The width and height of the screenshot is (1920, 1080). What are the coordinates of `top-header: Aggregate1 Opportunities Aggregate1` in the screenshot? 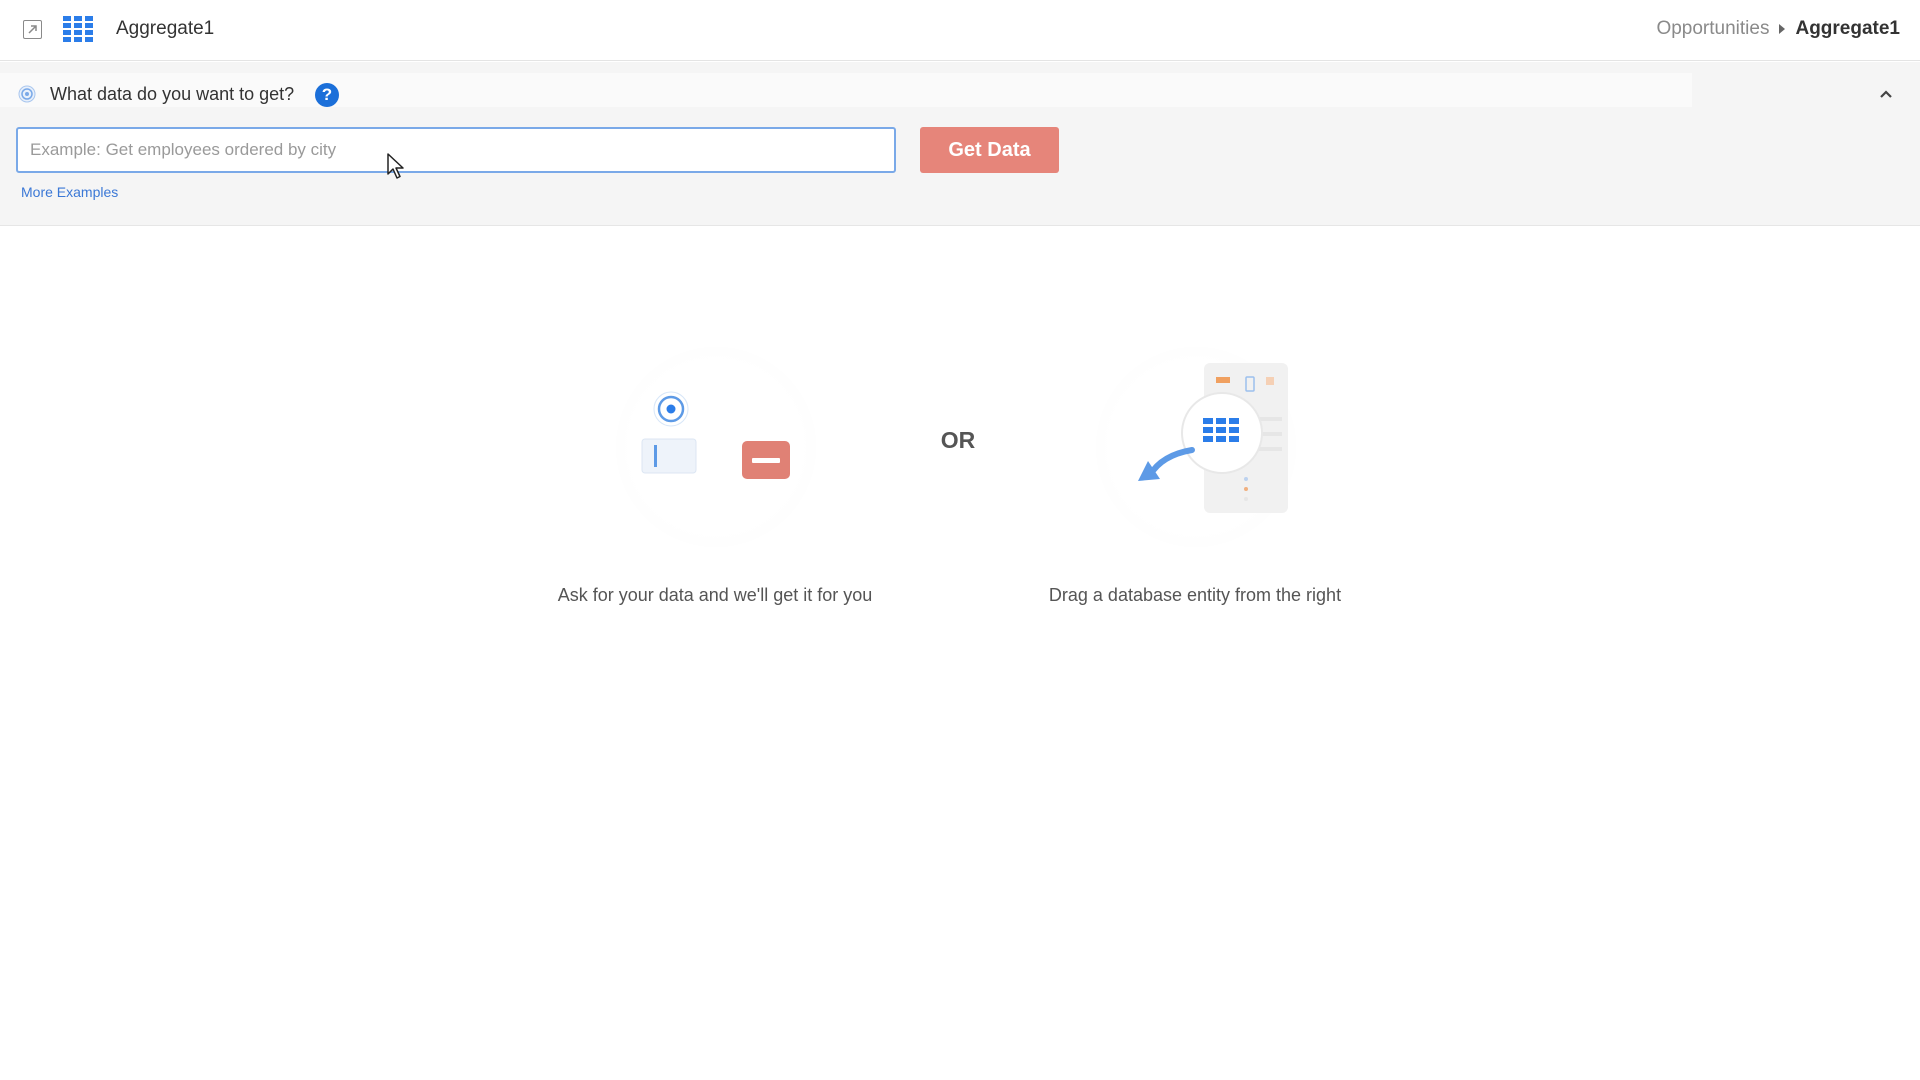 It's located at (960, 30).